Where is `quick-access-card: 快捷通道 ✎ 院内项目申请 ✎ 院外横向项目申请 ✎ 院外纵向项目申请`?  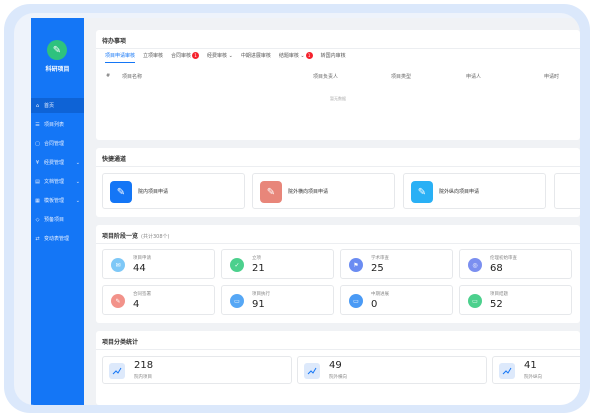 quick-access-card: 快捷通道 ✎ 院内项目申请 ✎ 院外横向项目申请 ✎ 院外纵向项目申请 is located at coordinates (338, 182).